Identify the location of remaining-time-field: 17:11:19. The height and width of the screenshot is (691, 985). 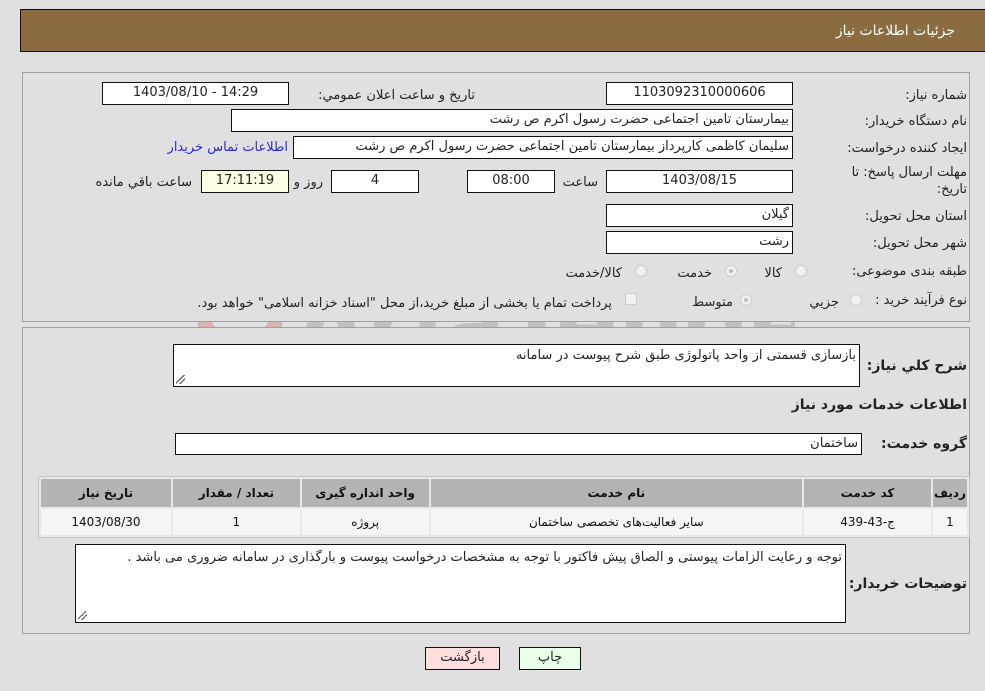
(245, 181).